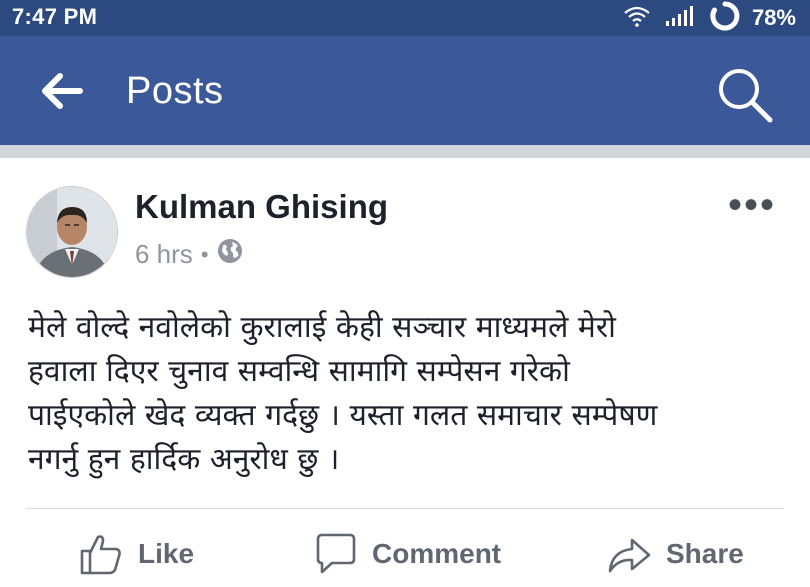  What do you see at coordinates (709, 18) in the screenshot?
I see `status-icons: 78%` at bounding box center [709, 18].